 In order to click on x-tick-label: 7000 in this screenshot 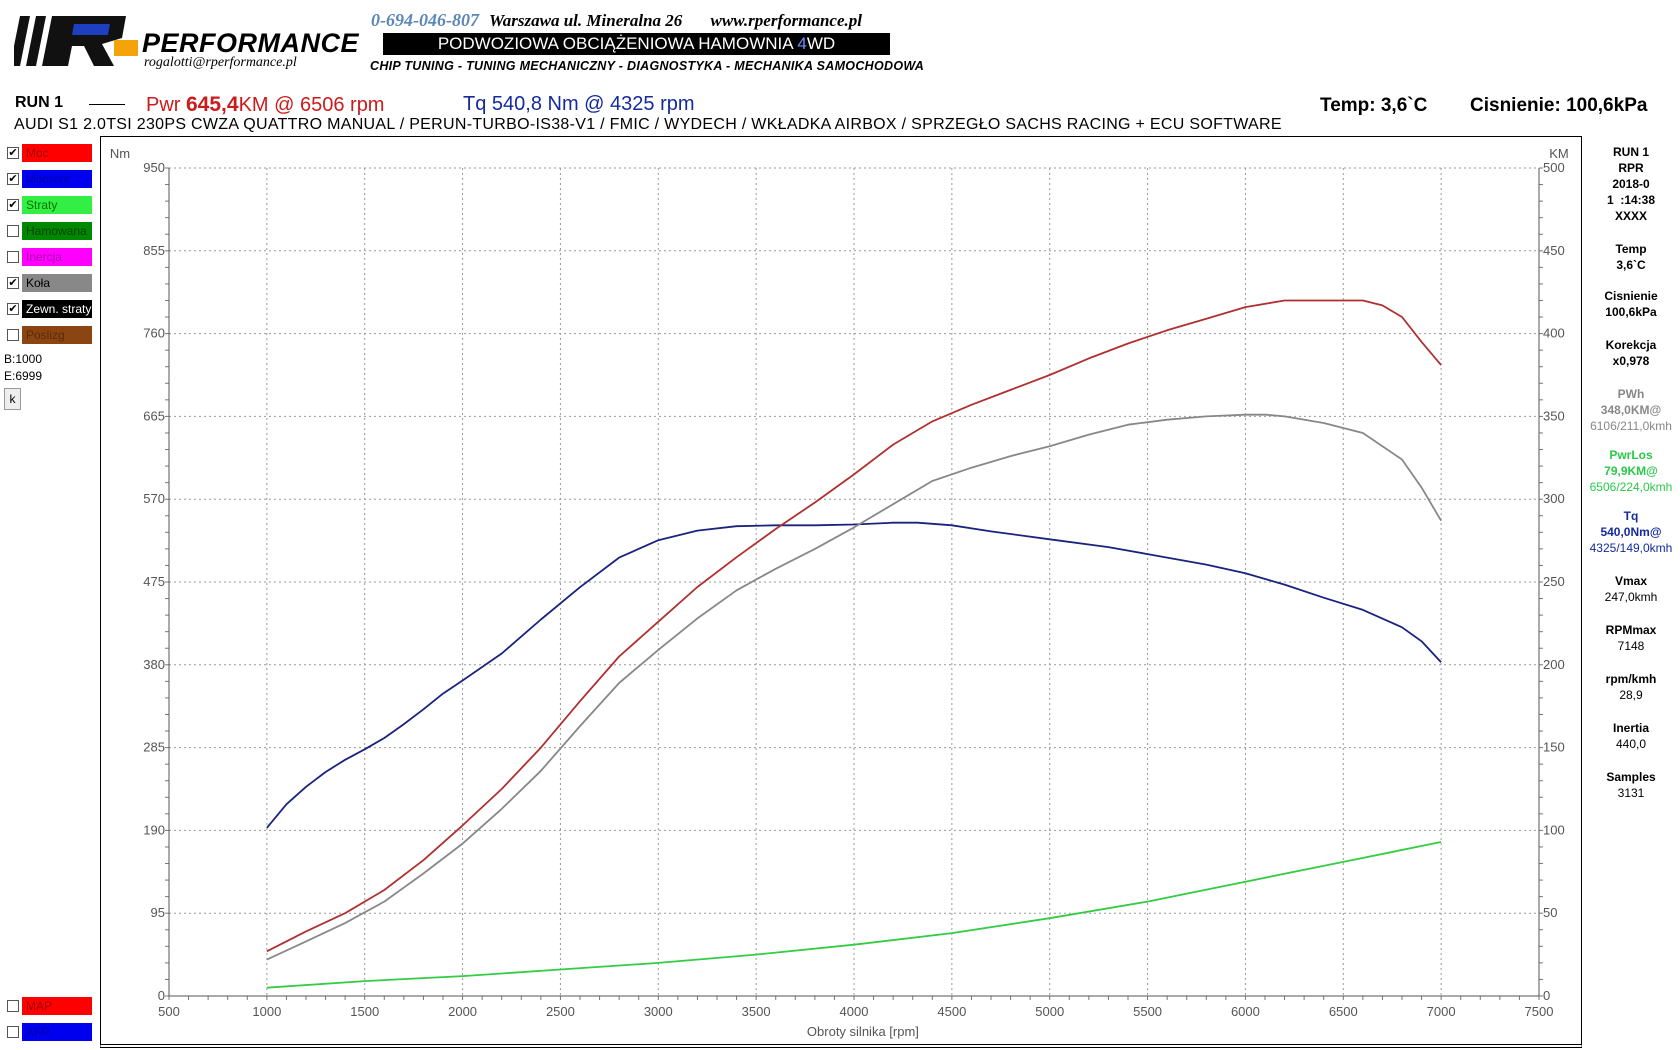, I will do `click(1441, 1011)`.